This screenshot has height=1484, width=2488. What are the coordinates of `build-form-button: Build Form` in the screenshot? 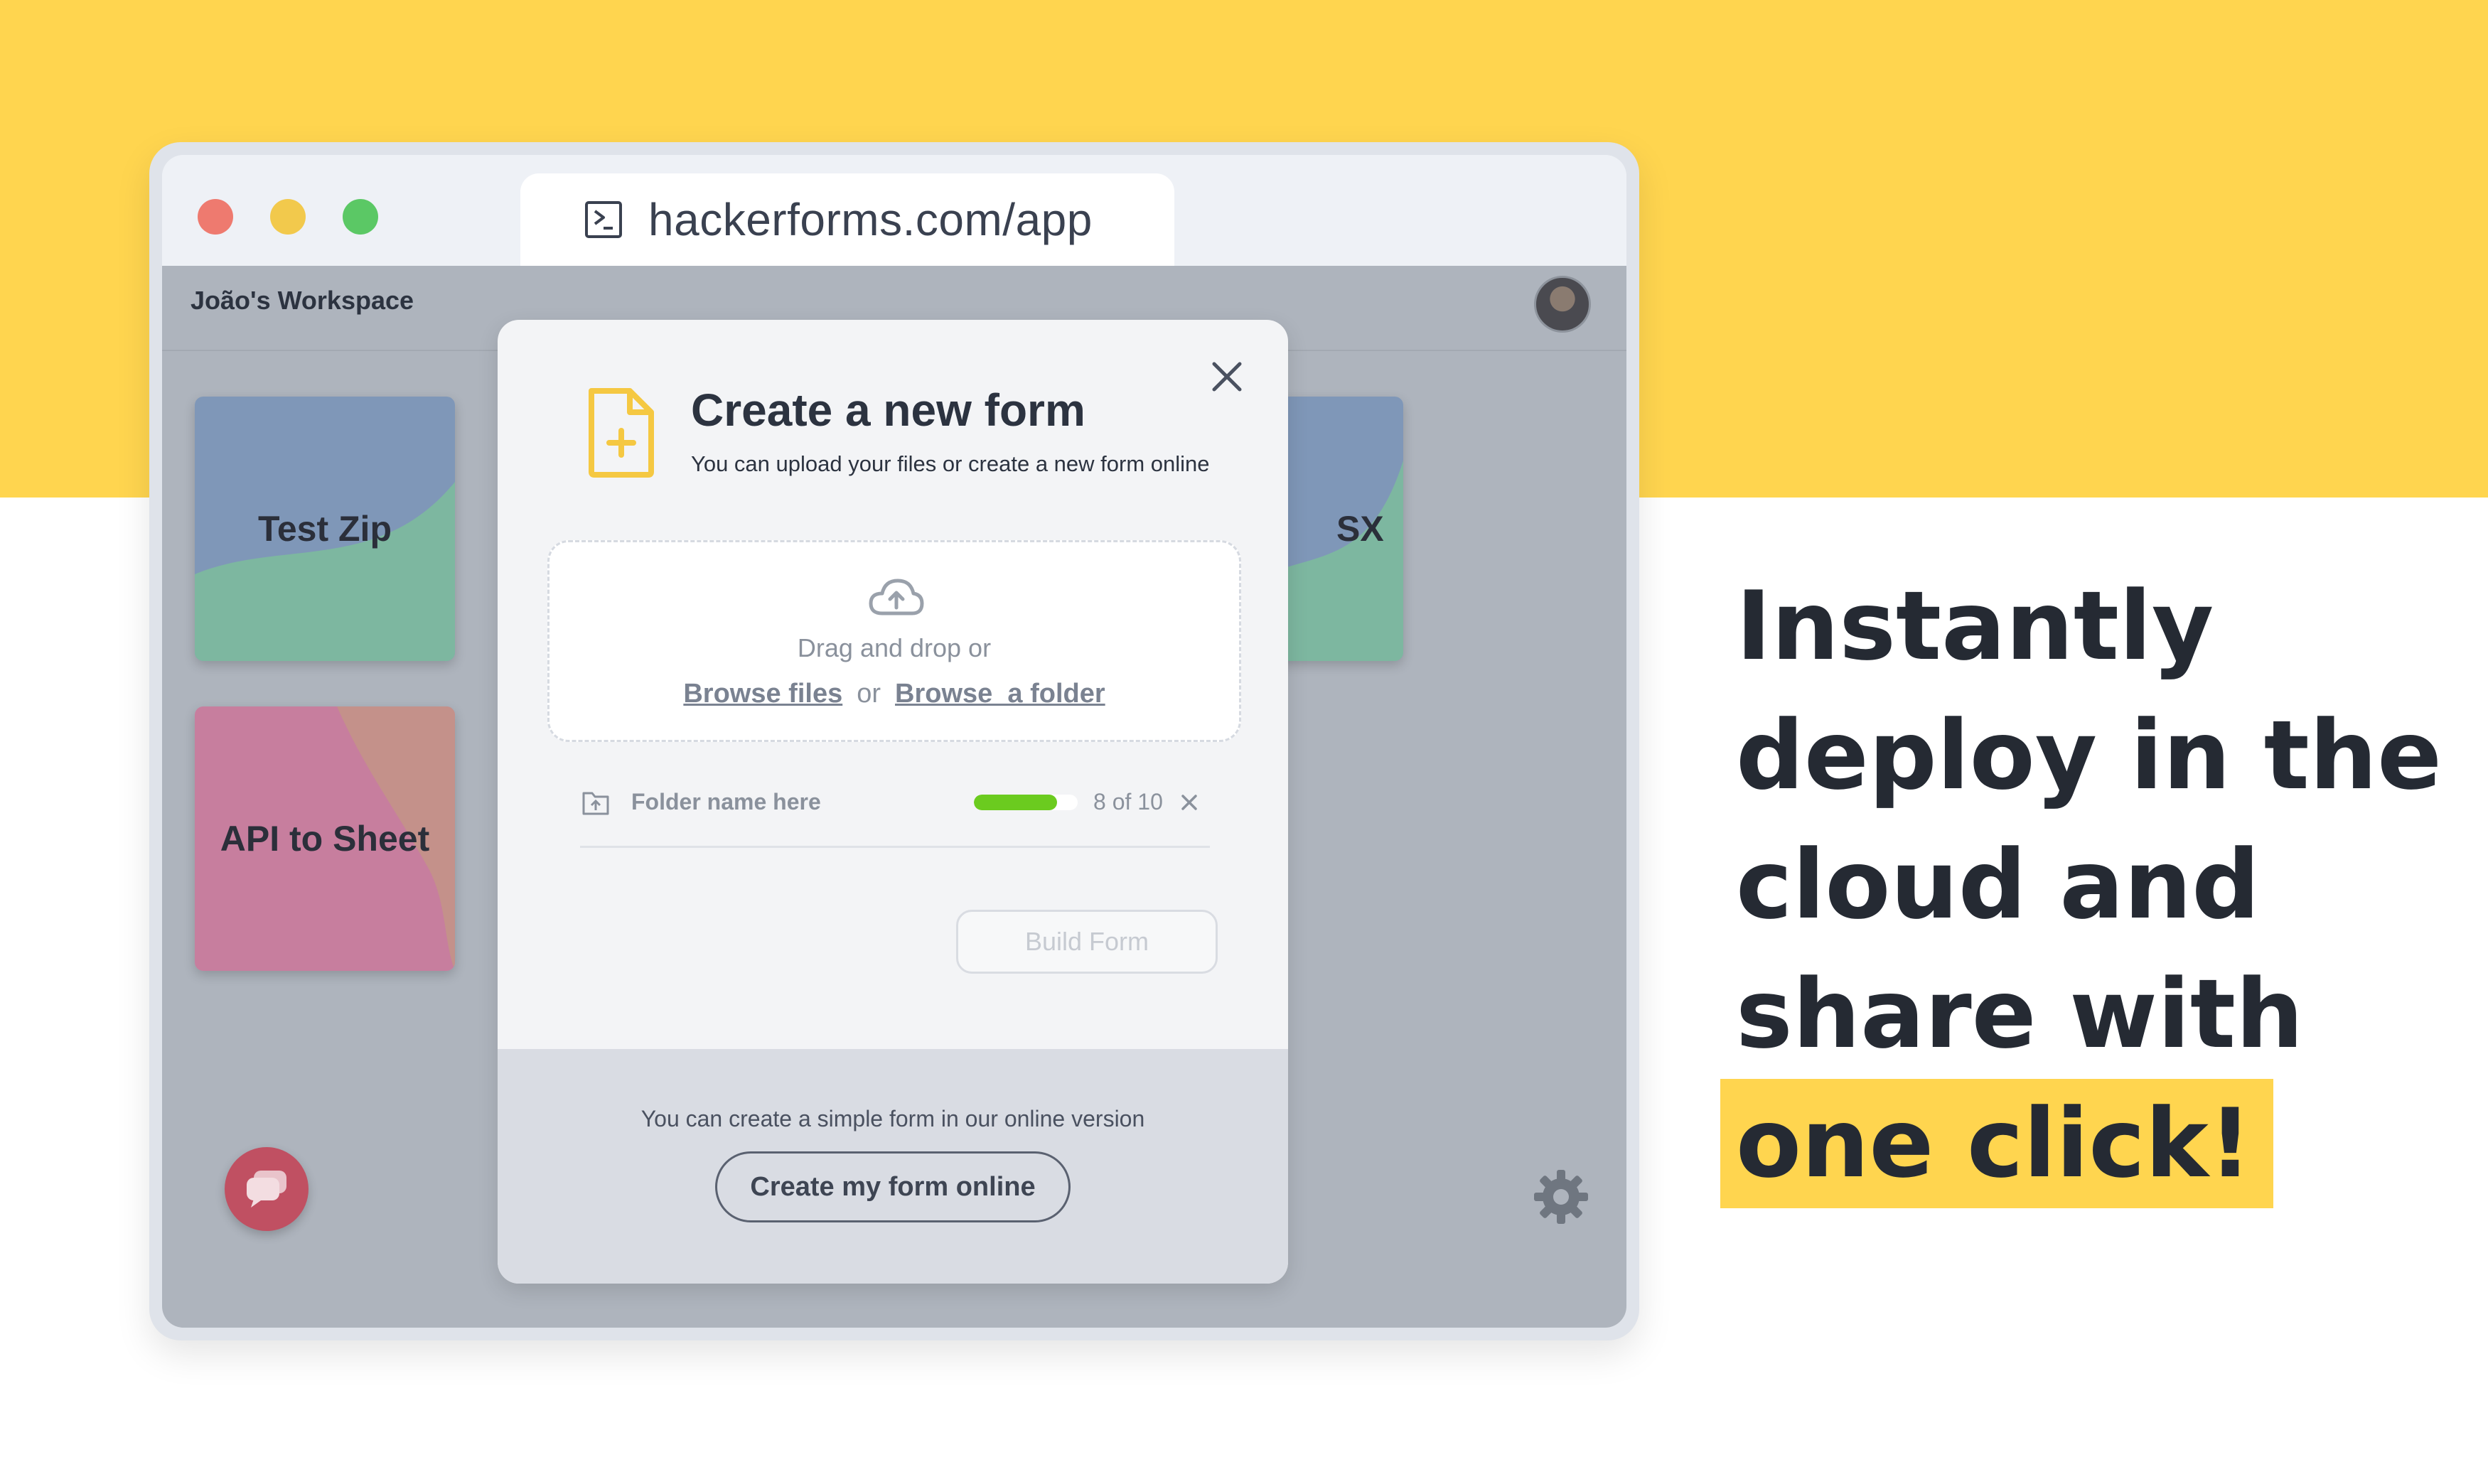 It's located at (1087, 942).